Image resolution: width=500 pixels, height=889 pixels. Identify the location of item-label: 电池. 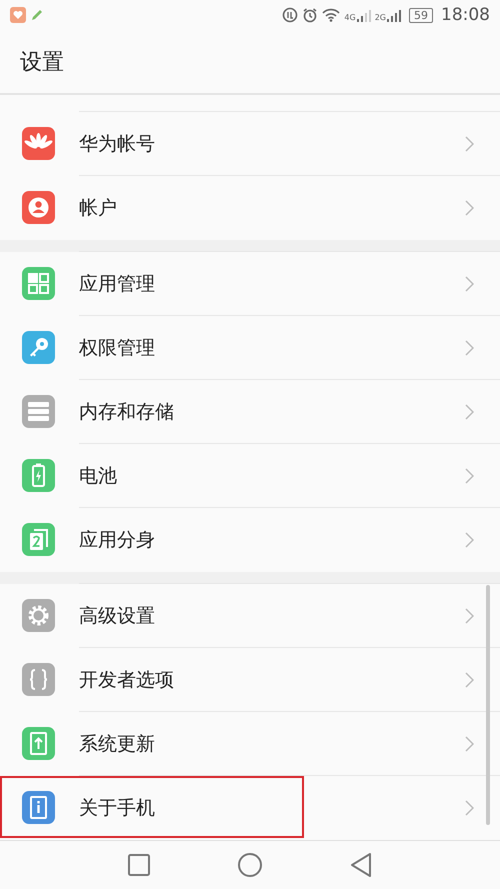
(98, 477).